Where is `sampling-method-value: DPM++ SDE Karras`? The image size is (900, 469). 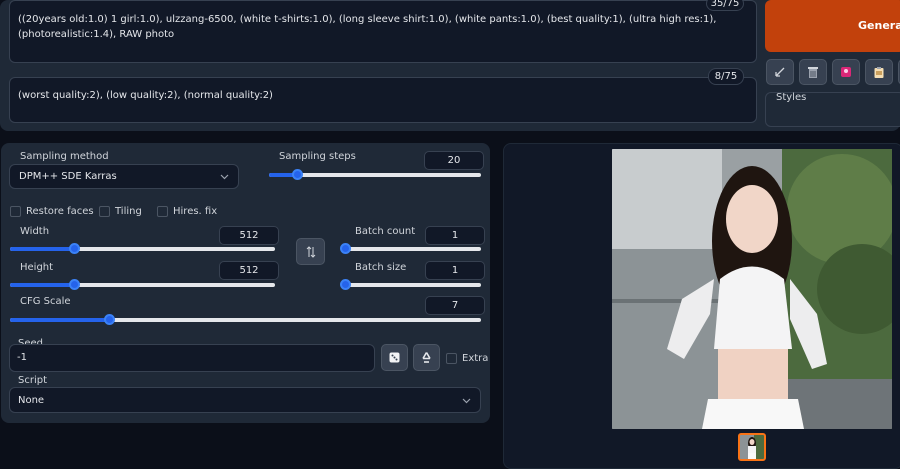 sampling-method-value: DPM++ SDE Karras is located at coordinates (68, 176).